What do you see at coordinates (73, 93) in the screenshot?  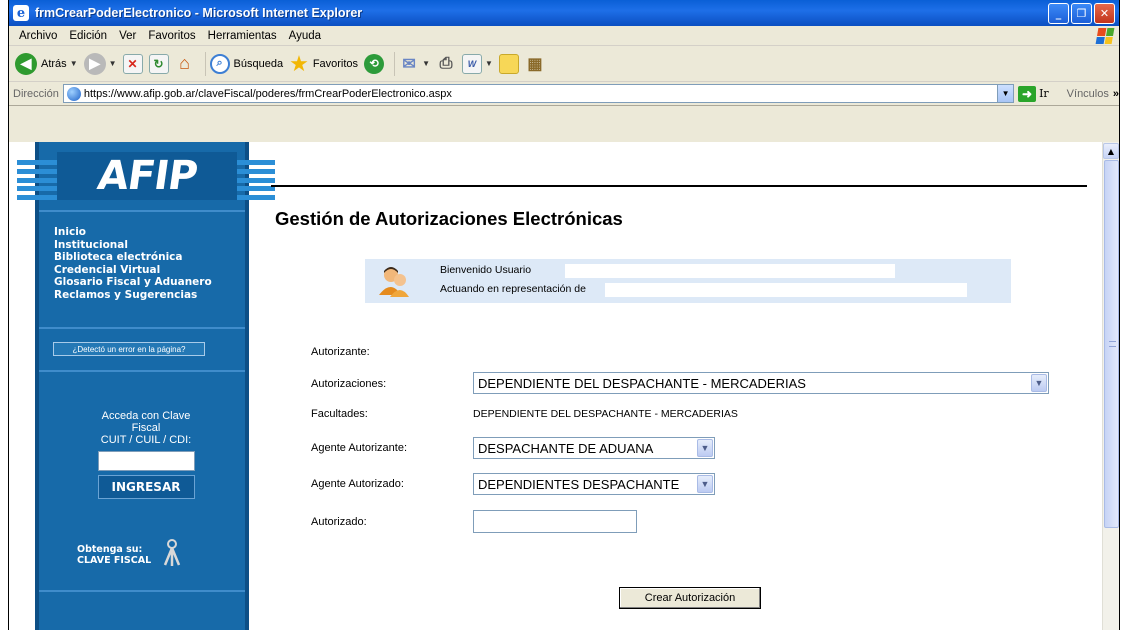 I see `page-icon` at bounding box center [73, 93].